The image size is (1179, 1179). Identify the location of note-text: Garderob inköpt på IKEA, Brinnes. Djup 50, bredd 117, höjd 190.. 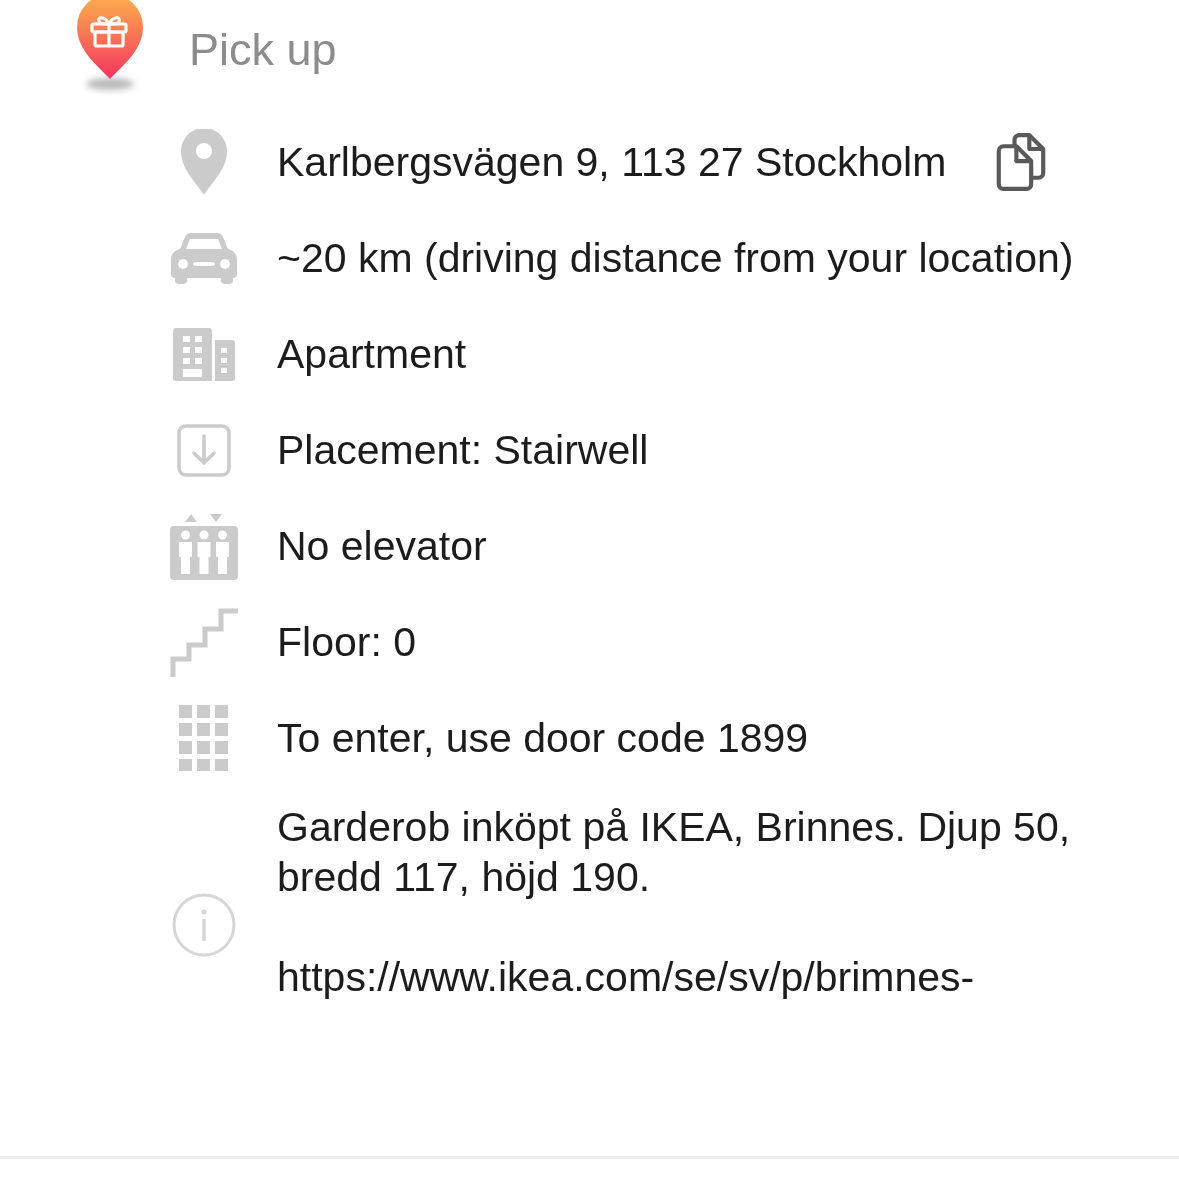
(674, 852).